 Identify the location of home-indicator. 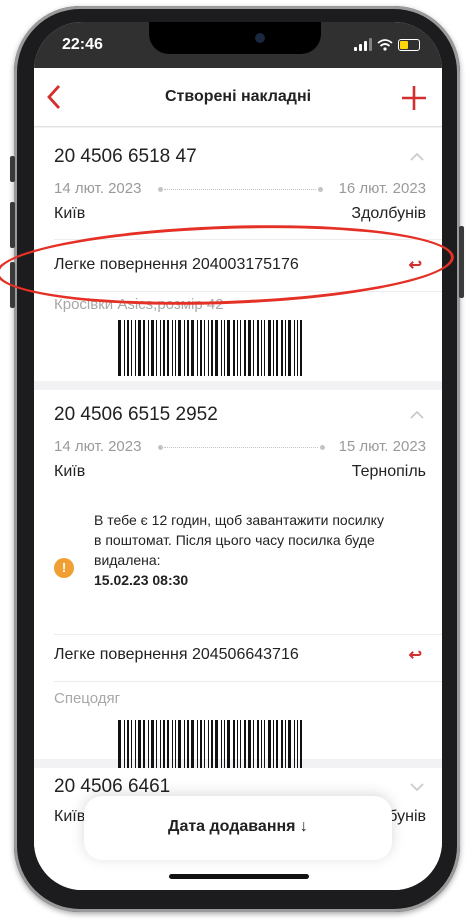
(239, 876).